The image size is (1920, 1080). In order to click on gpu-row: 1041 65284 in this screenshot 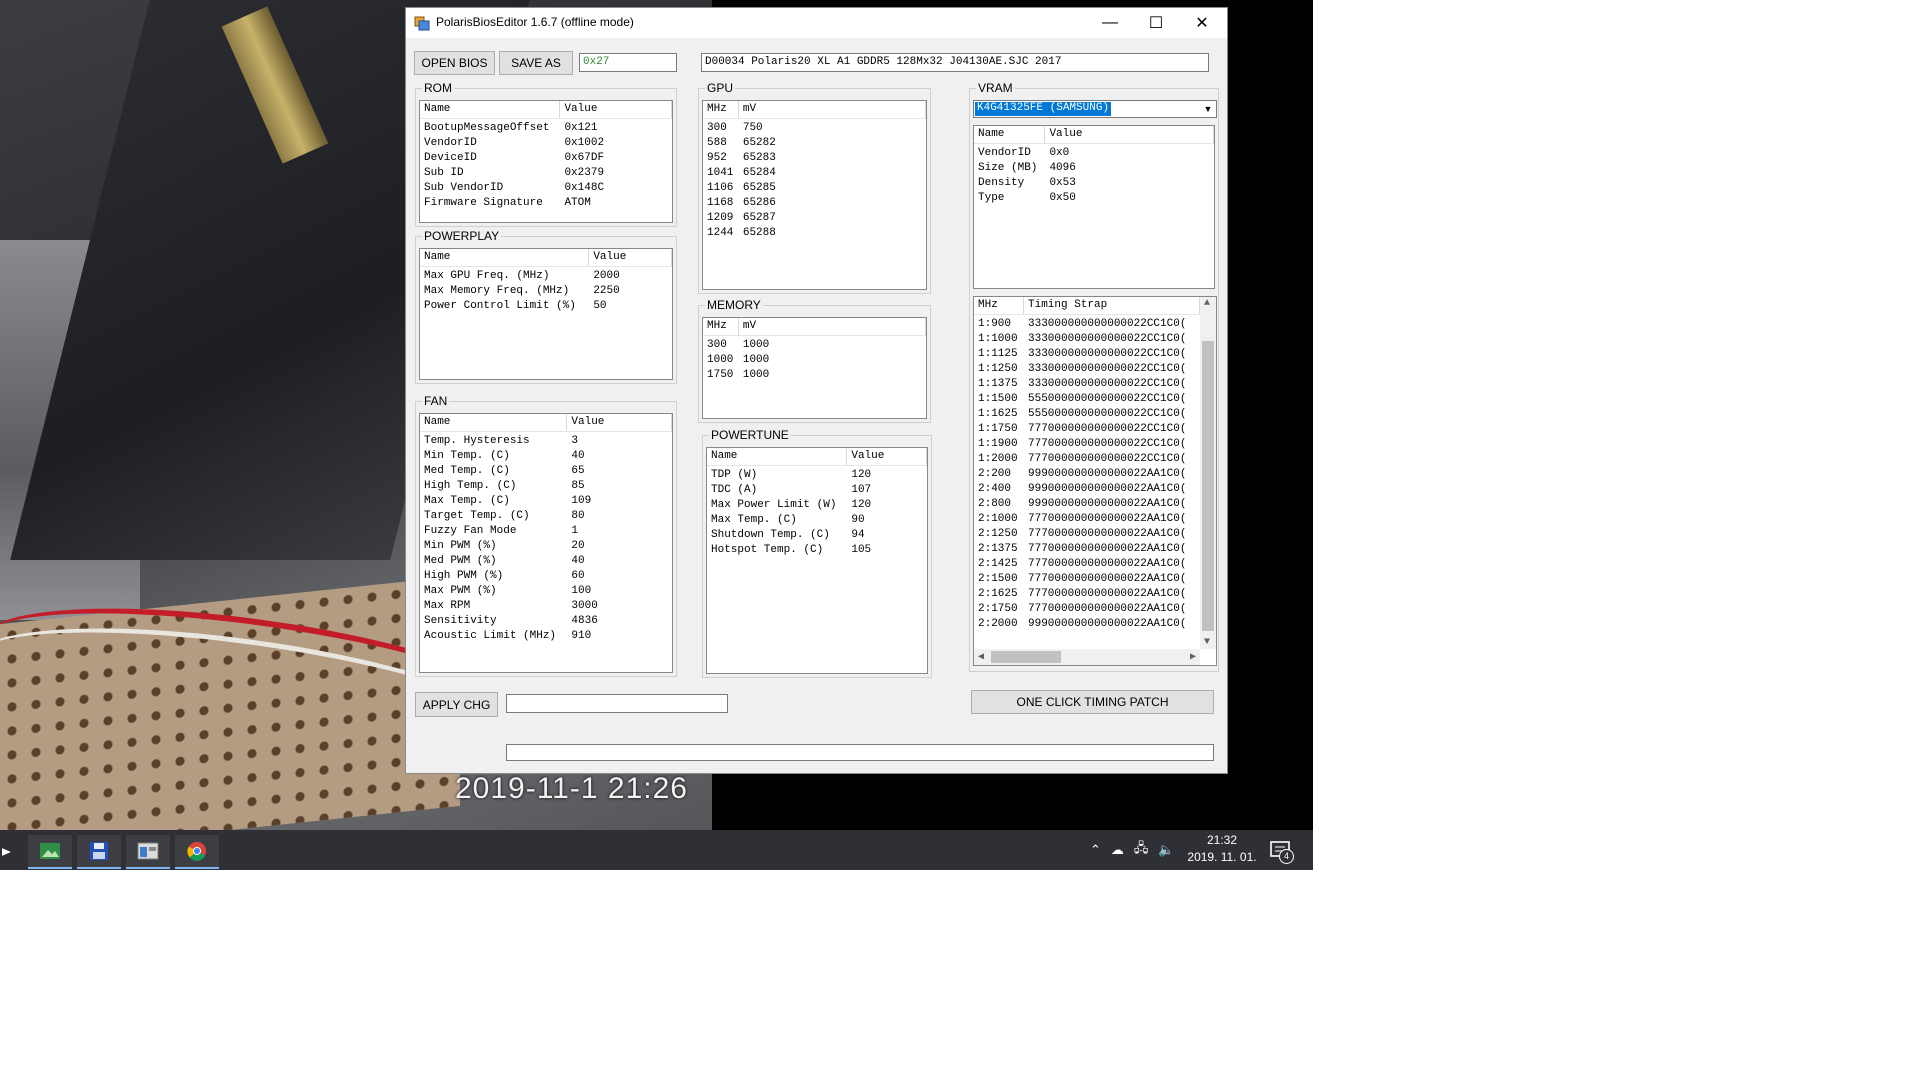, I will do `click(814, 174)`.